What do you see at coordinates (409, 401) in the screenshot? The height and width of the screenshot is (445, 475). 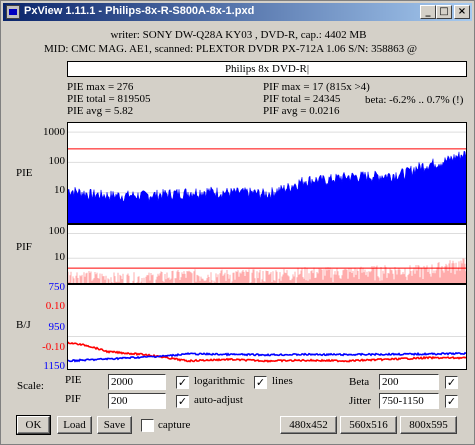 I see `jitter-scale-input: 750-1150` at bounding box center [409, 401].